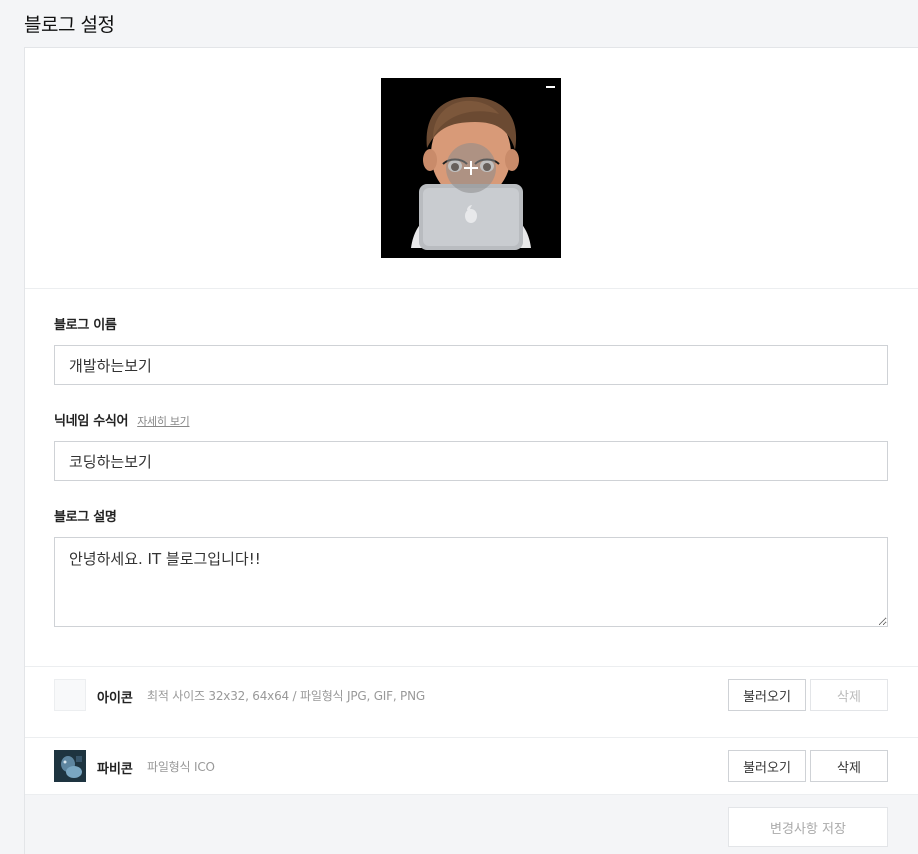 The image size is (918, 854). I want to click on blog-name-input, so click(471, 365).